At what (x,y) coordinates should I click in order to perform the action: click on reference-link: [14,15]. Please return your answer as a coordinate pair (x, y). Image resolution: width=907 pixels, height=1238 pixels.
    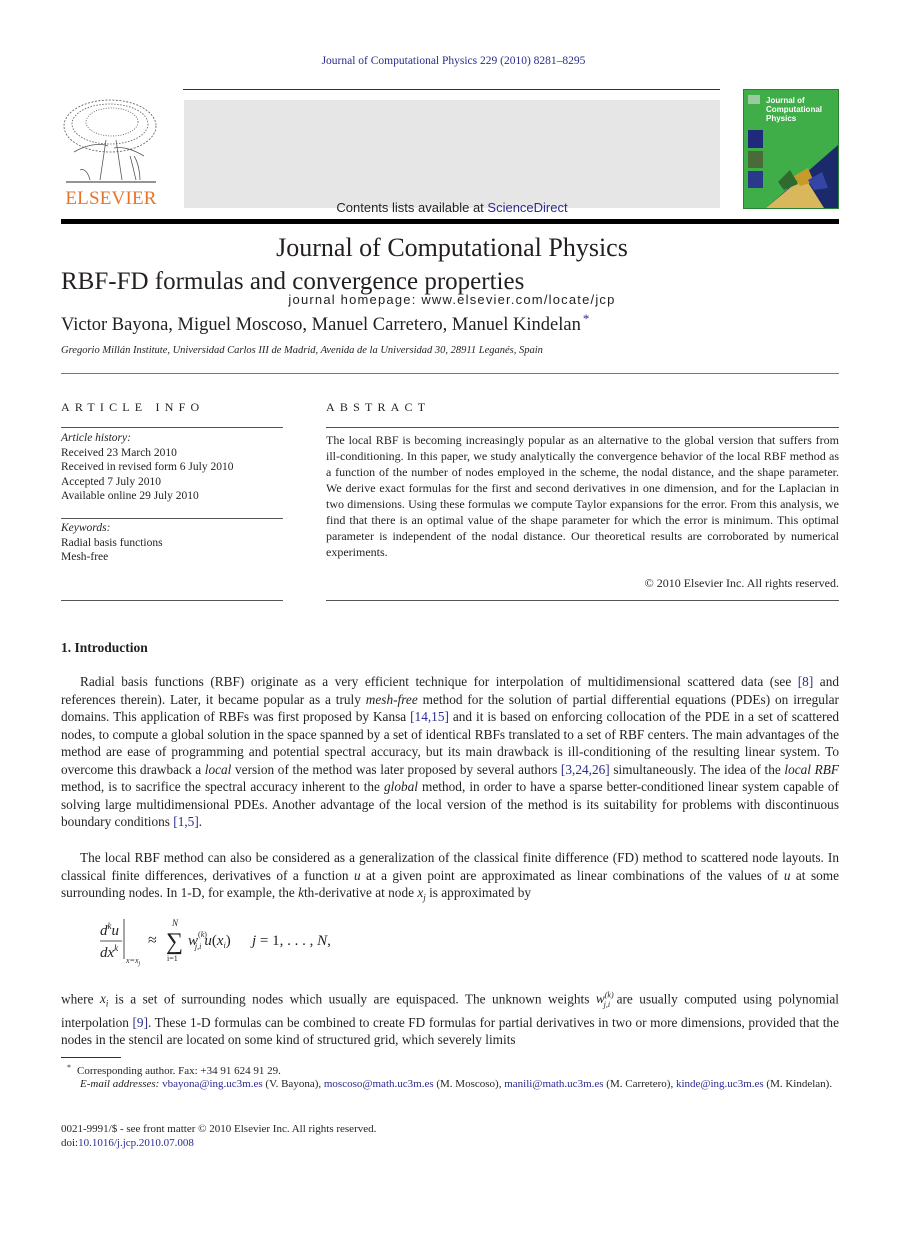
    Looking at the image, I should click on (429, 716).